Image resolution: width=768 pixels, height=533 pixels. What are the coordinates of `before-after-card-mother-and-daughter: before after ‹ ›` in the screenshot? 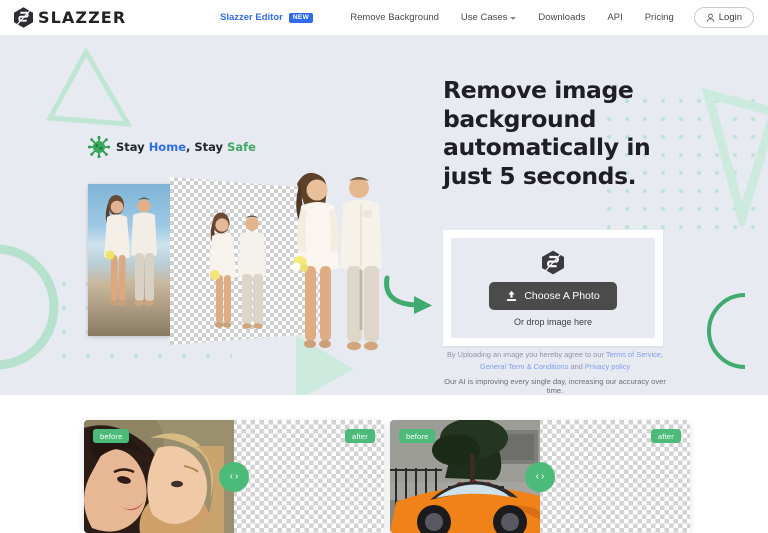 It's located at (234, 476).